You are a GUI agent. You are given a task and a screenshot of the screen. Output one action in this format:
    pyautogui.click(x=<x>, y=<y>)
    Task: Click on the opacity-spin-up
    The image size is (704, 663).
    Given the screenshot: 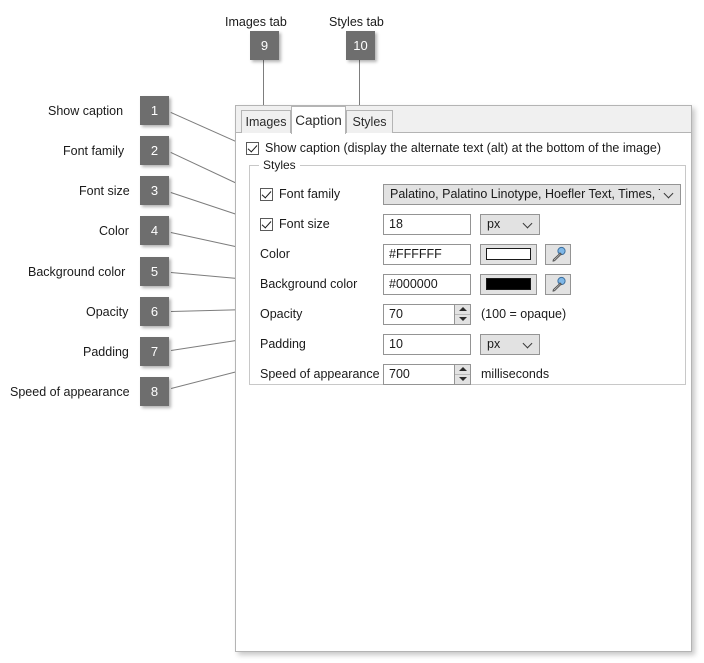 What is the action you would take?
    pyautogui.click(x=462, y=309)
    